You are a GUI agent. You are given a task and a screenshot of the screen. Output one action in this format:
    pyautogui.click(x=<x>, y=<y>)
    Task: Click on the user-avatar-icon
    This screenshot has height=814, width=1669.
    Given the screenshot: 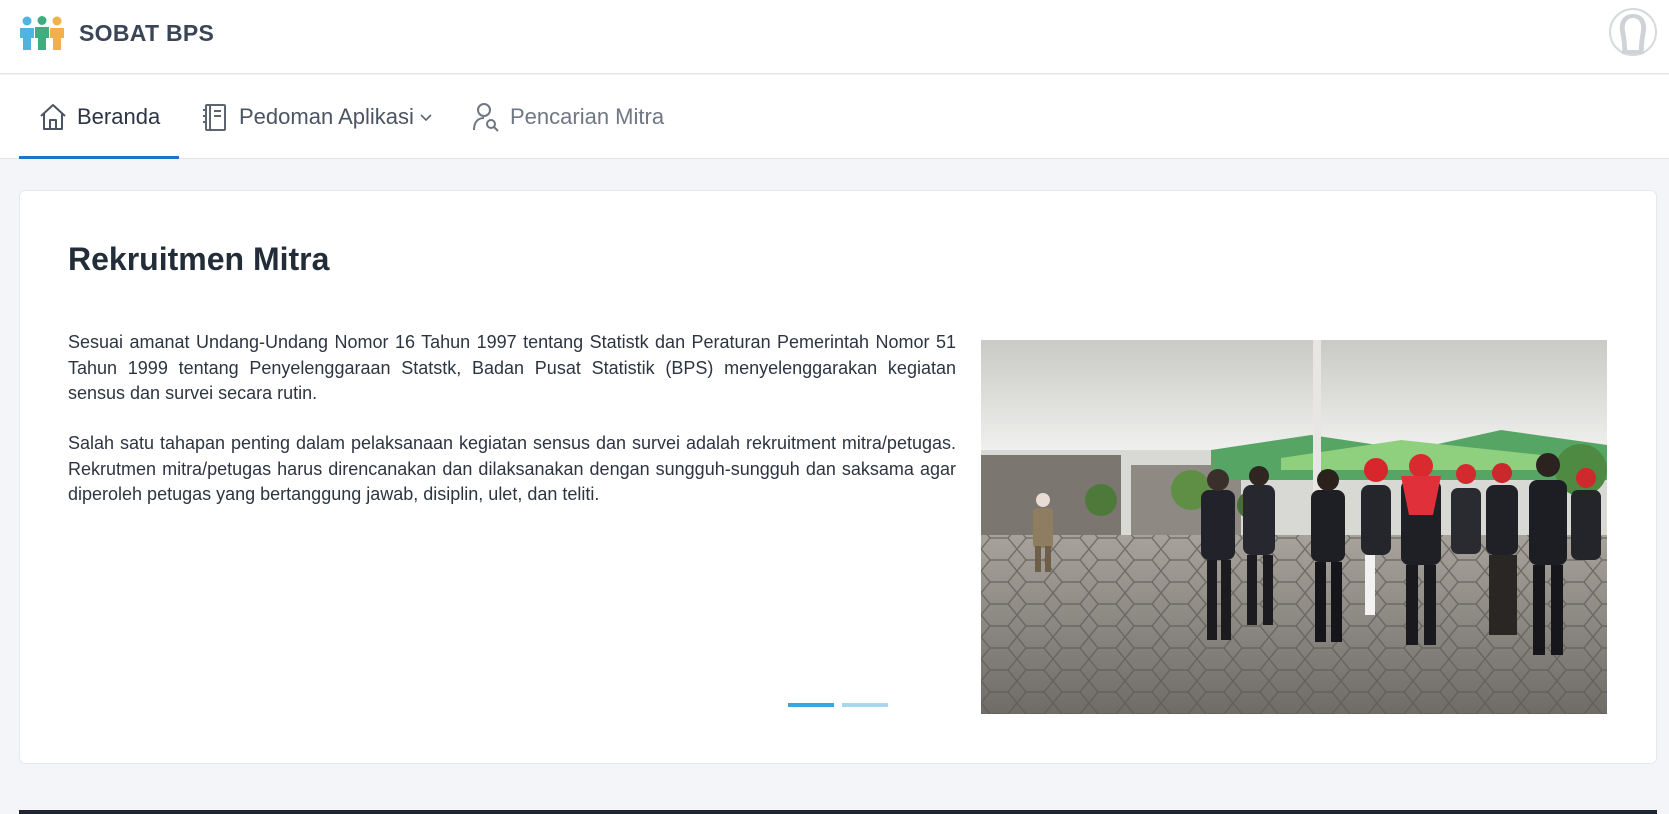 What is the action you would take?
    pyautogui.click(x=1633, y=32)
    